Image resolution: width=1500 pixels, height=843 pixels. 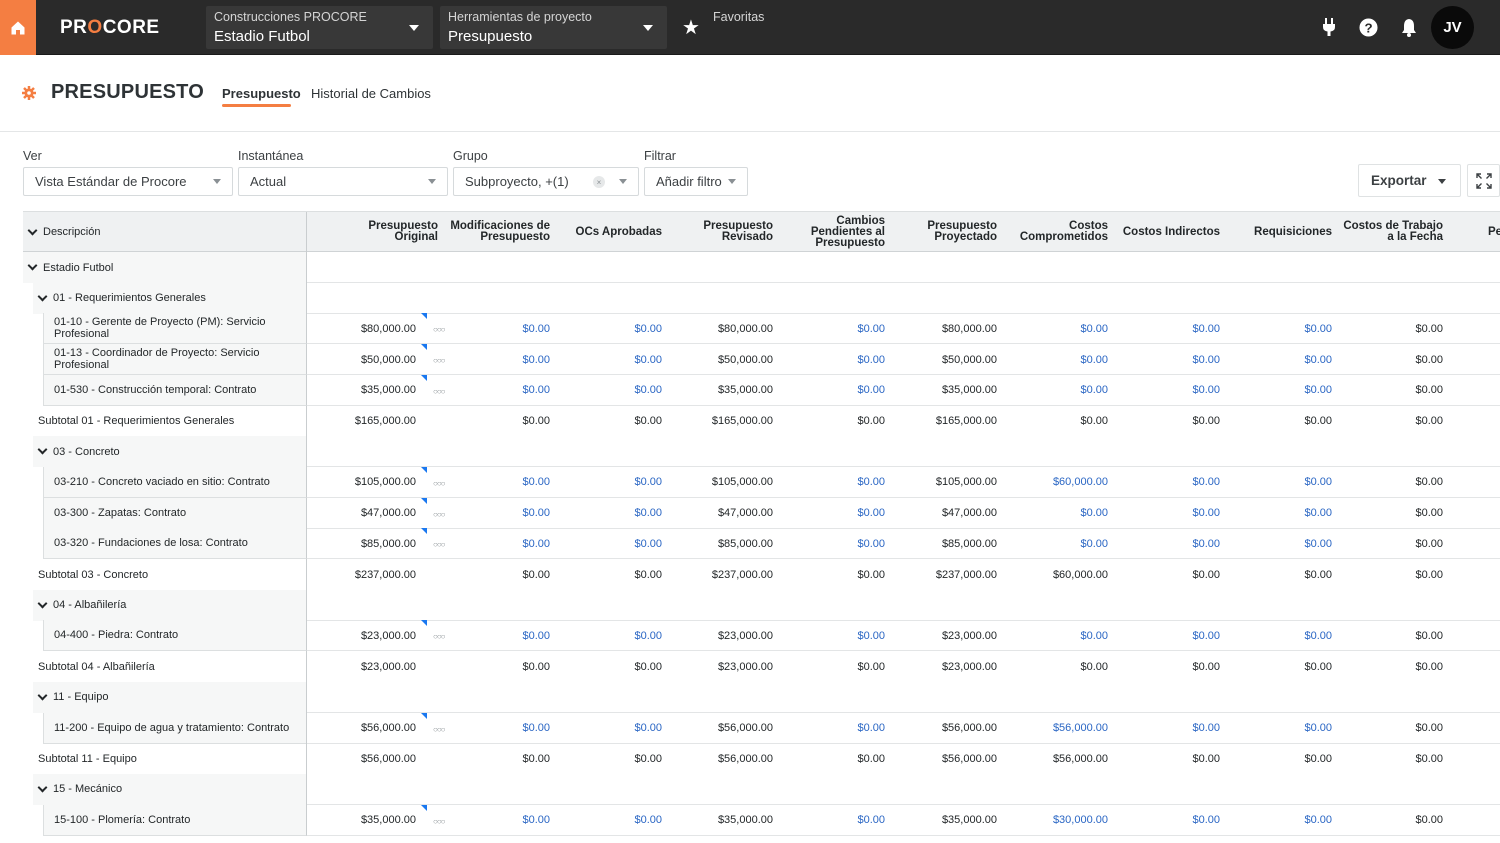 What do you see at coordinates (1385, 232) in the screenshot?
I see `column-header: Costos de Trabajo a la Fecha` at bounding box center [1385, 232].